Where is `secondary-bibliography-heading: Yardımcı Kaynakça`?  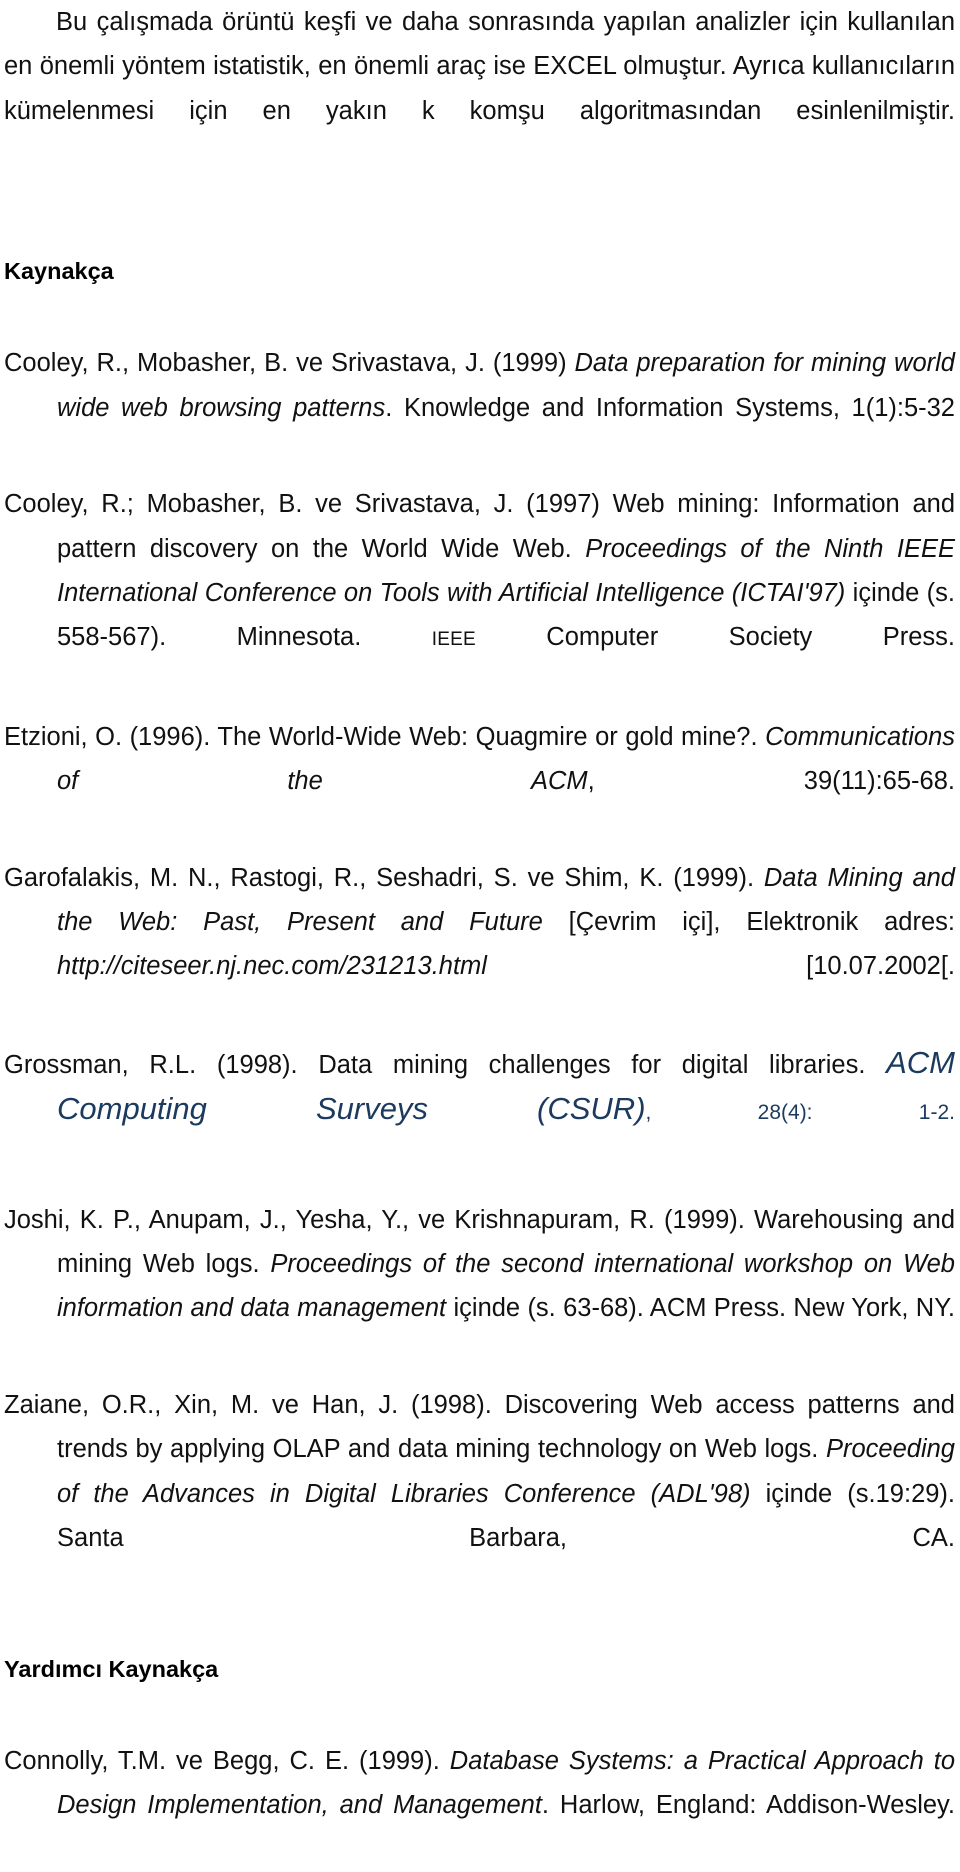 secondary-bibliography-heading: Yardımcı Kaynakça is located at coordinates (111, 1668).